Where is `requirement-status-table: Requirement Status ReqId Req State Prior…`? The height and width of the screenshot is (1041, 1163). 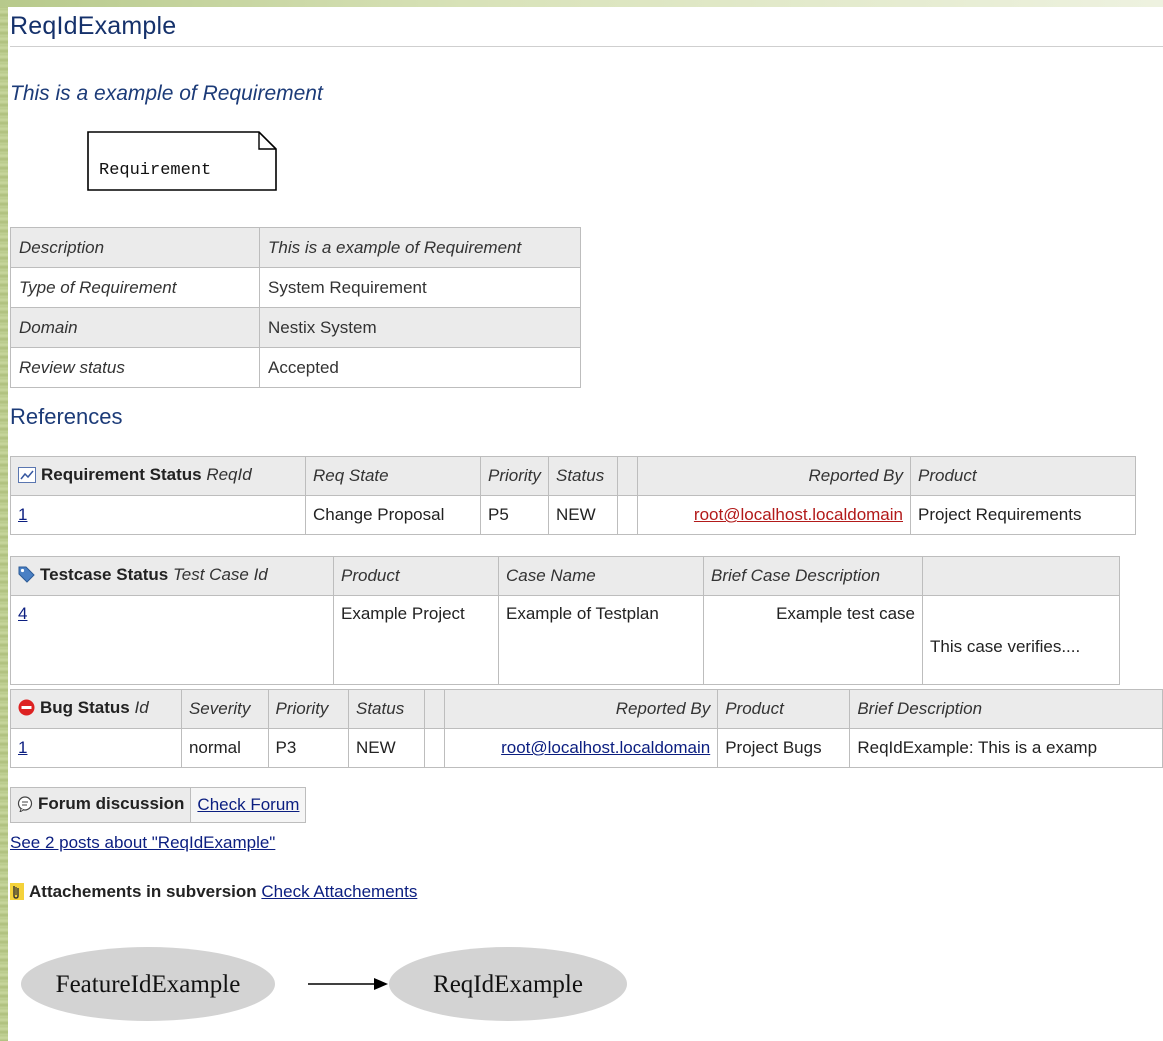
requirement-status-table: Requirement Status ReqId Req State Prior… is located at coordinates (573, 495).